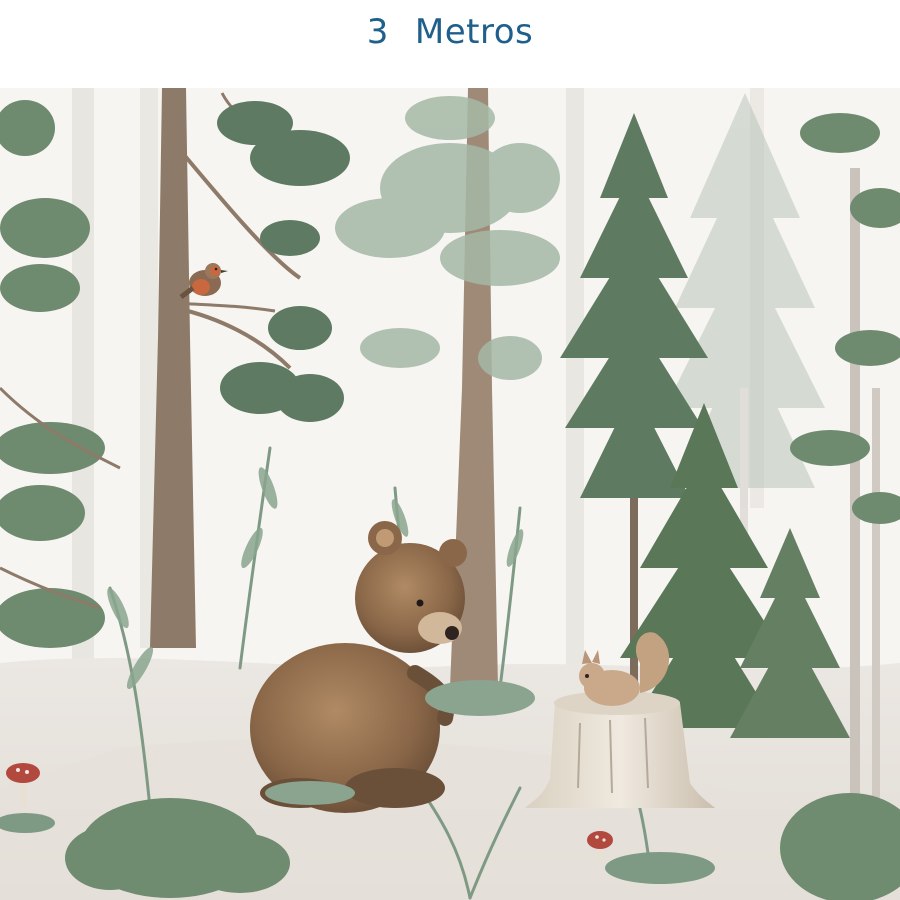  I want to click on length-number: 3, so click(377, 32).